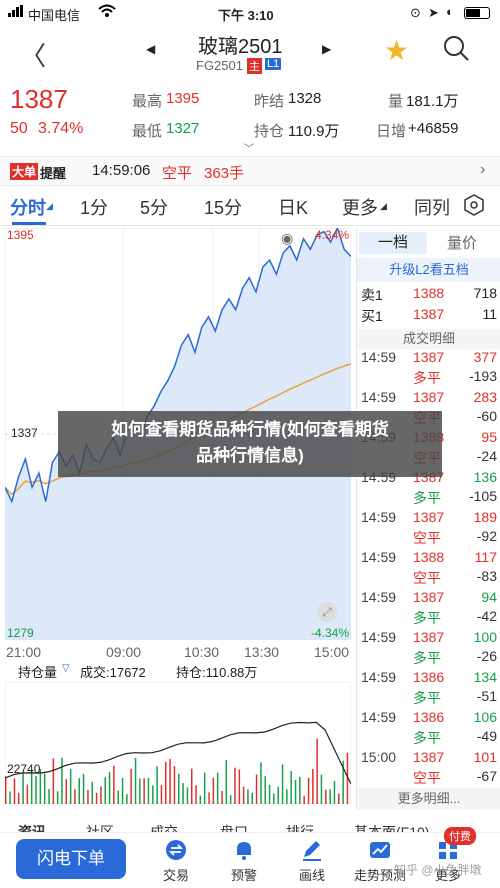 The width and height of the screenshot is (500, 888). What do you see at coordinates (428, 688) in the screenshot?
I see `tick-row: 14:59 1386 134 多平 -51` at bounding box center [428, 688].